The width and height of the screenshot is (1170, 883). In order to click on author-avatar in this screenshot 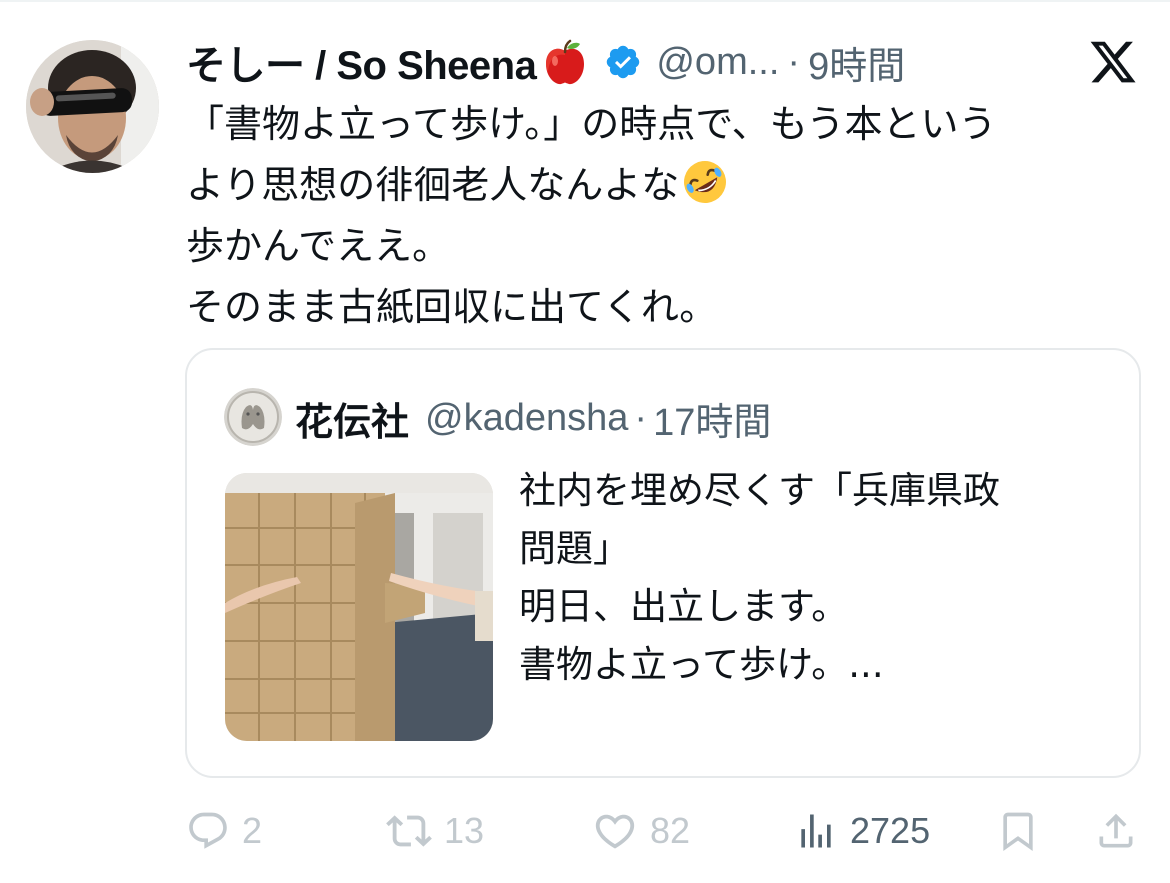, I will do `click(92, 106)`.